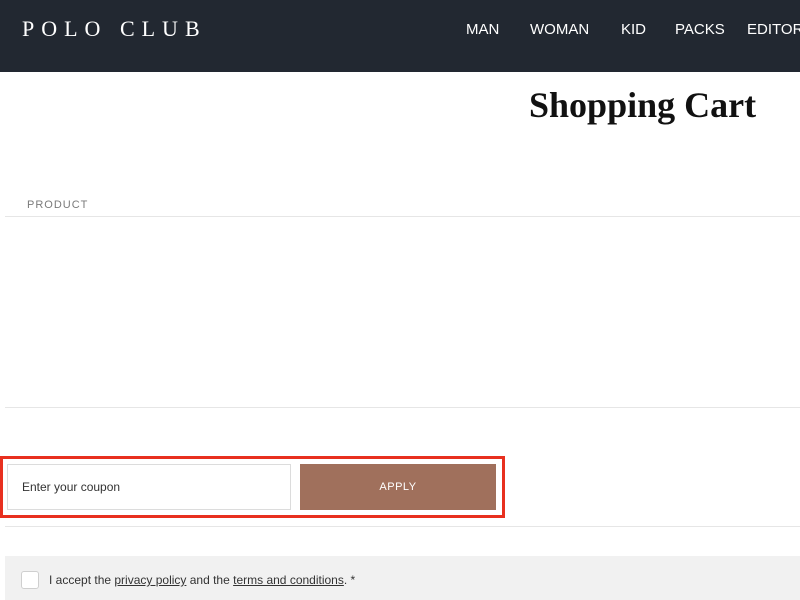 The height and width of the screenshot is (600, 800). What do you see at coordinates (150, 580) in the screenshot?
I see `privacy-policy-link: privacy policy` at bounding box center [150, 580].